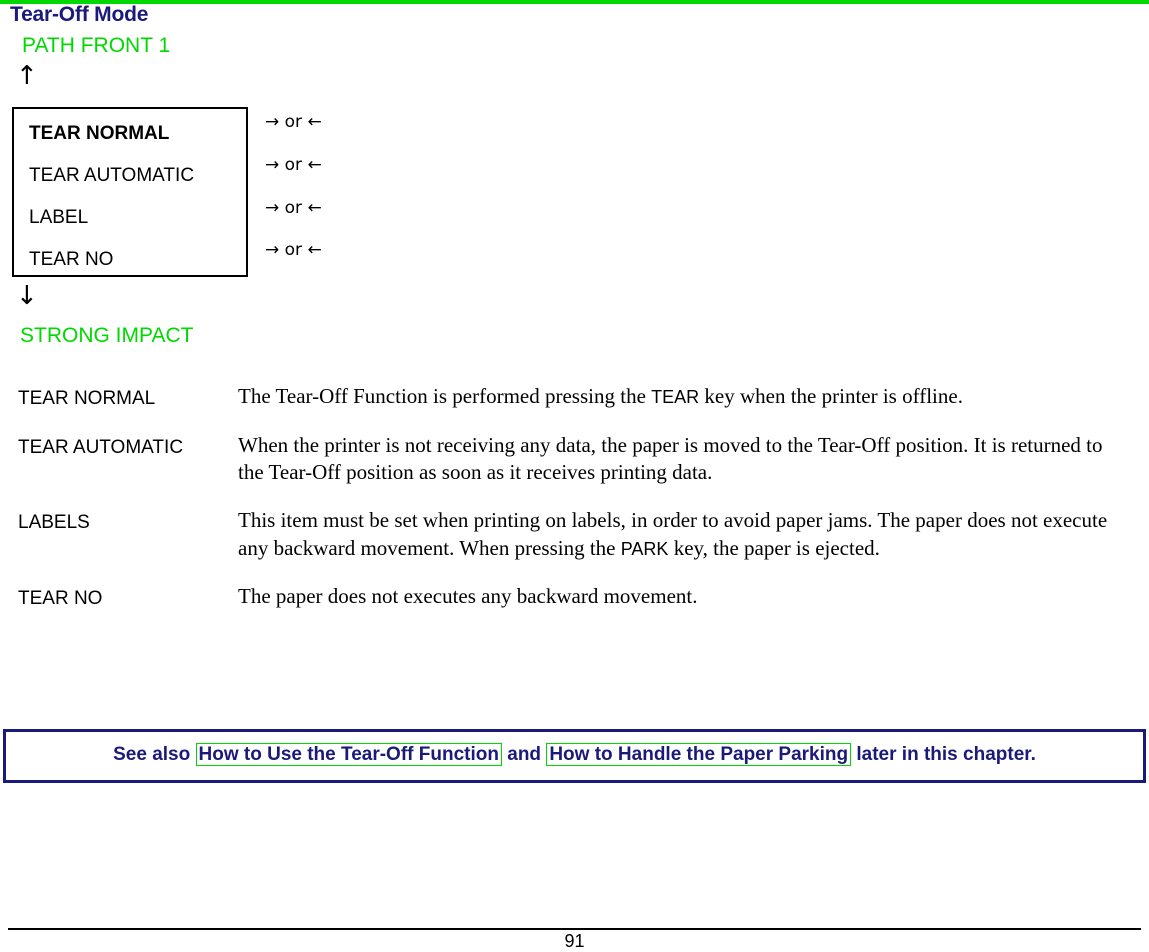  I want to click on page-title: Tear-Off Mode, so click(79, 14).